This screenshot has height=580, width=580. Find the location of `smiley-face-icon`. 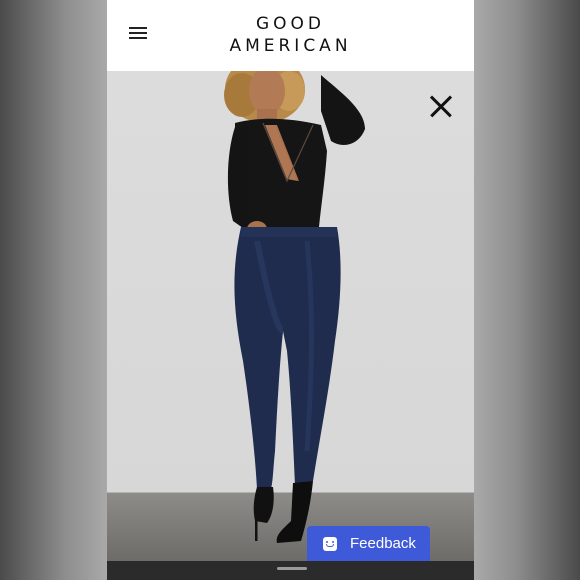

smiley-face-icon is located at coordinates (330, 543).